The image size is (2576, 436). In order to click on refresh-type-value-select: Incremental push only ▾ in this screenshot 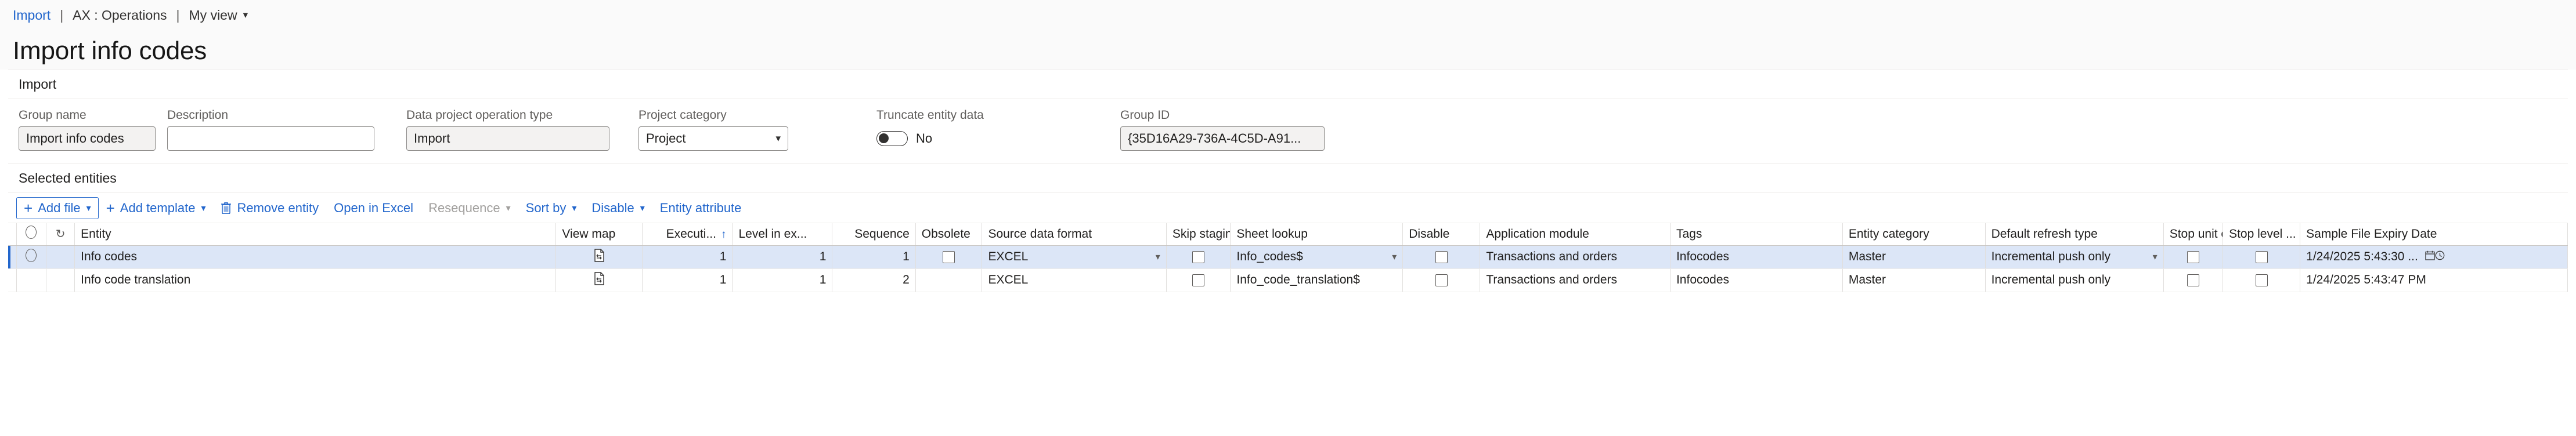, I will do `click(2075, 257)`.